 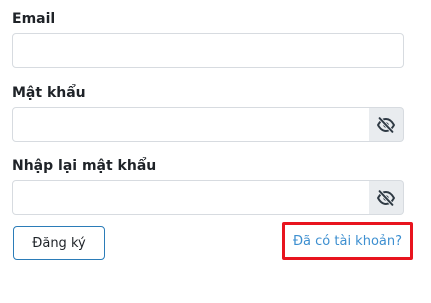 I want to click on email-field-wrapper, so click(x=208, y=50).